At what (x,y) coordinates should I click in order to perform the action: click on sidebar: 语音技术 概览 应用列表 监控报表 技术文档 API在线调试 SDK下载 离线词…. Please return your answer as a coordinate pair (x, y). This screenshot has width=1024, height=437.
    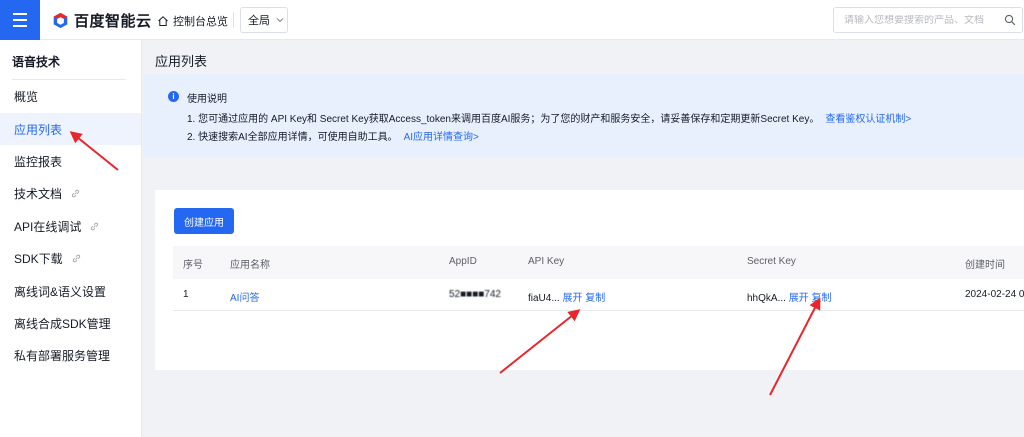
    Looking at the image, I should click on (71, 238).